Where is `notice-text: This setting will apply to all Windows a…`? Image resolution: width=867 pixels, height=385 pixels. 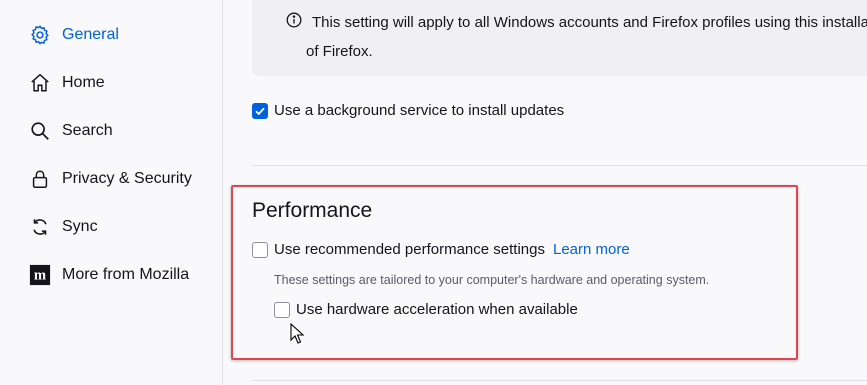
notice-text: This setting will apply to all Windows a… is located at coordinates (589, 22).